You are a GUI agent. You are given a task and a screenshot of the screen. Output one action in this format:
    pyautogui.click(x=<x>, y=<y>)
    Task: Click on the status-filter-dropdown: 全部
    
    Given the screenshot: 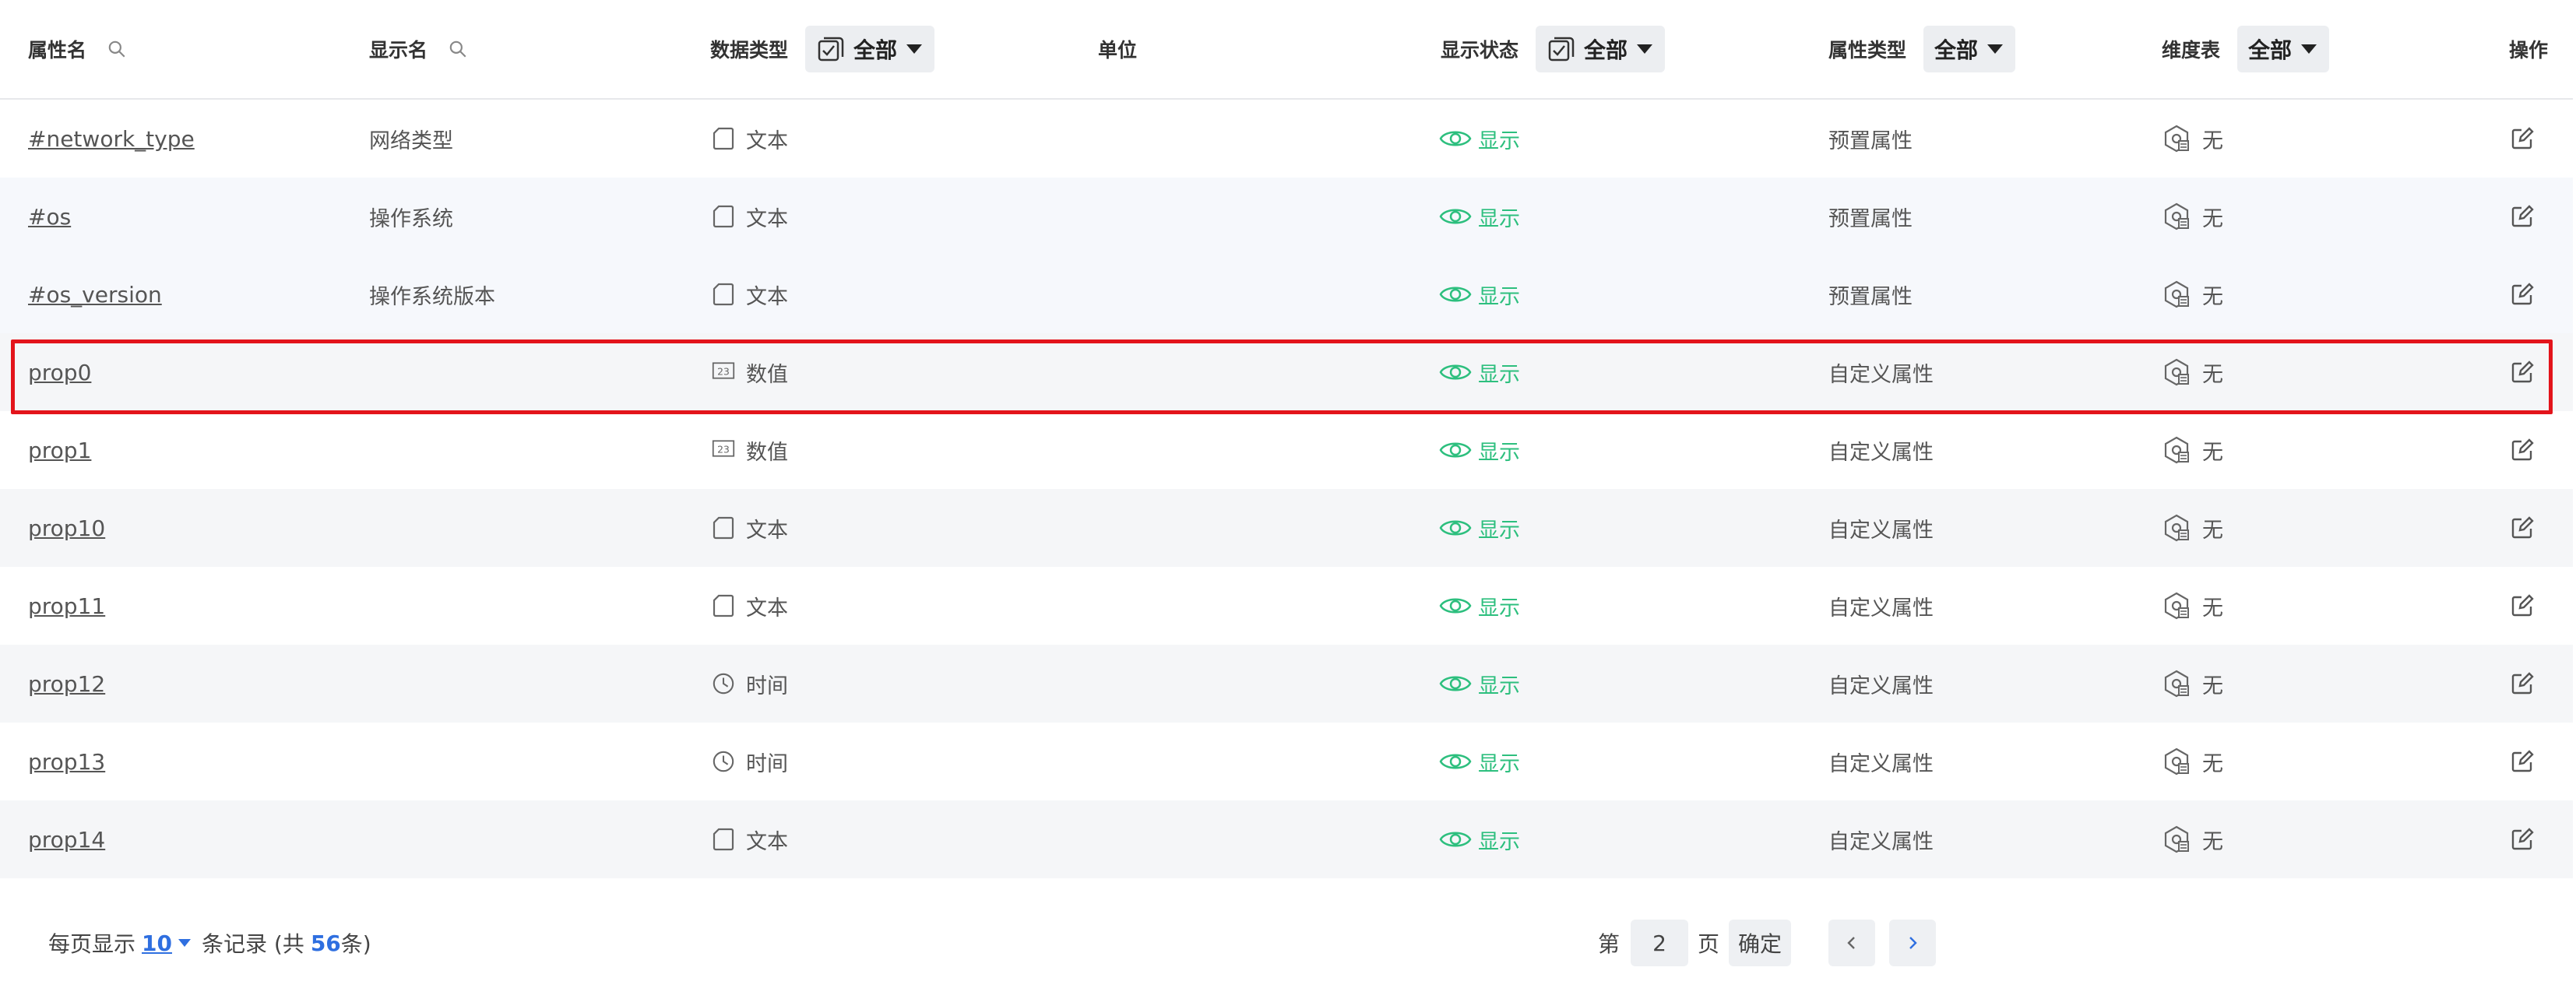 What is the action you would take?
    pyautogui.click(x=1601, y=49)
    